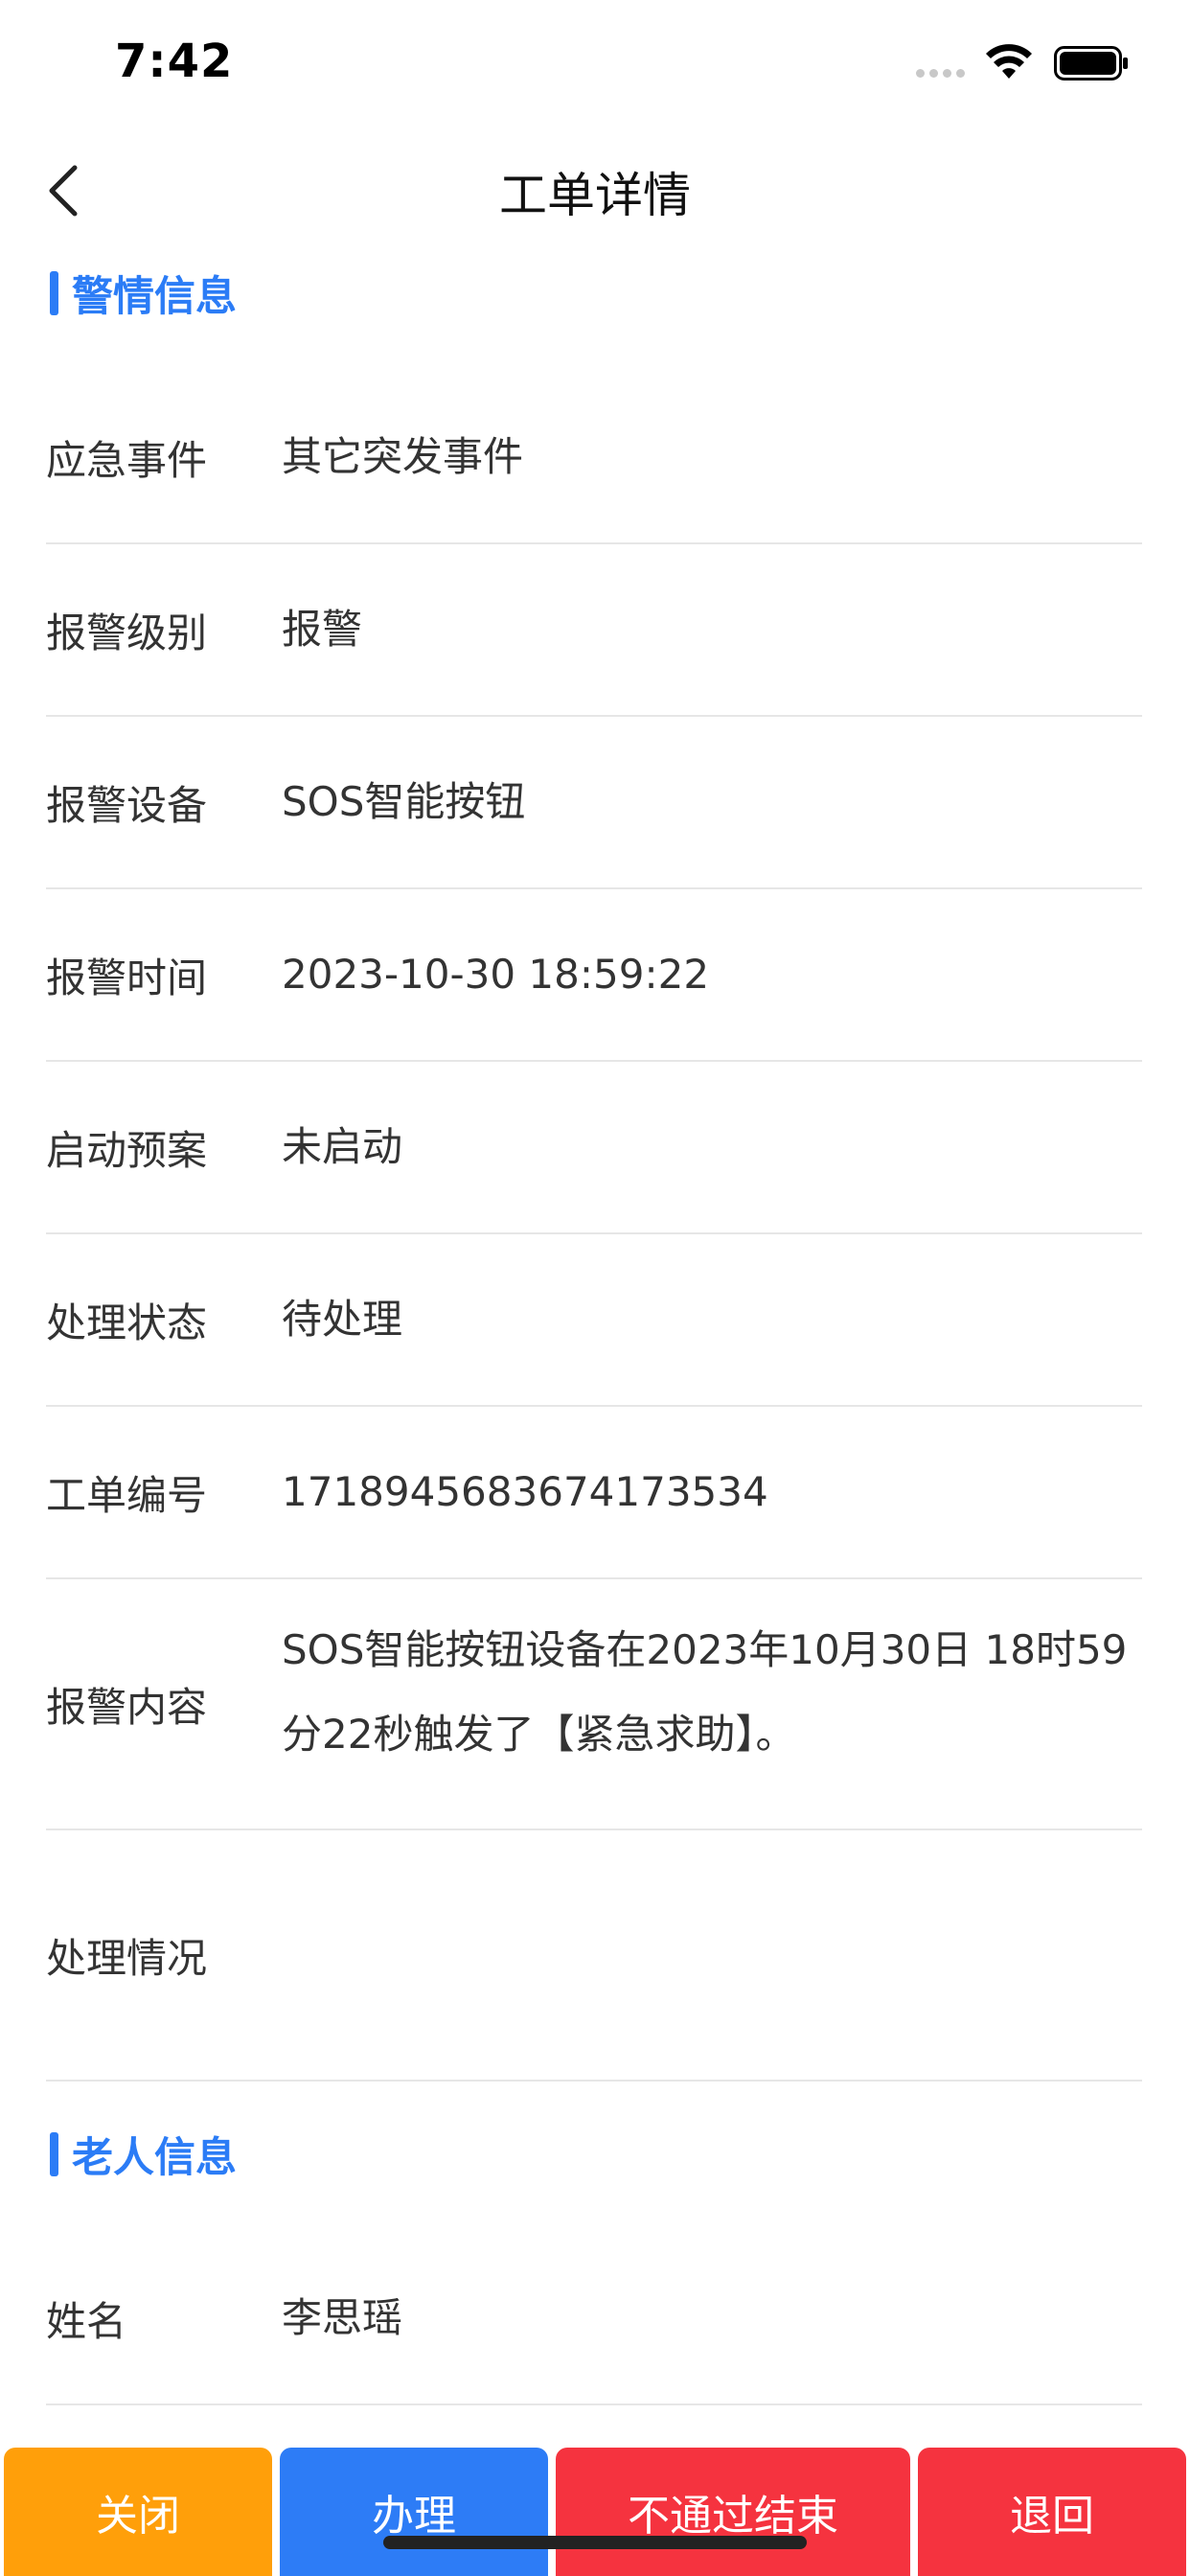  I want to click on nav-bar: 工单详情, so click(595, 190).